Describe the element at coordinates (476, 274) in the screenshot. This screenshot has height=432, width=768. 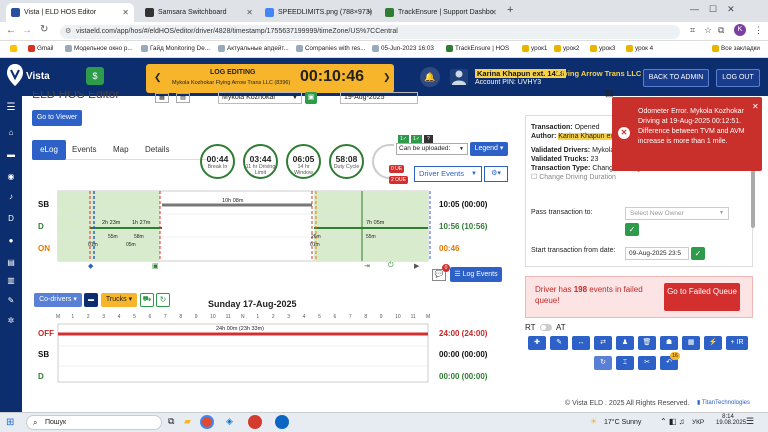
I see `log-events-button: ☰ Log Events` at that location.